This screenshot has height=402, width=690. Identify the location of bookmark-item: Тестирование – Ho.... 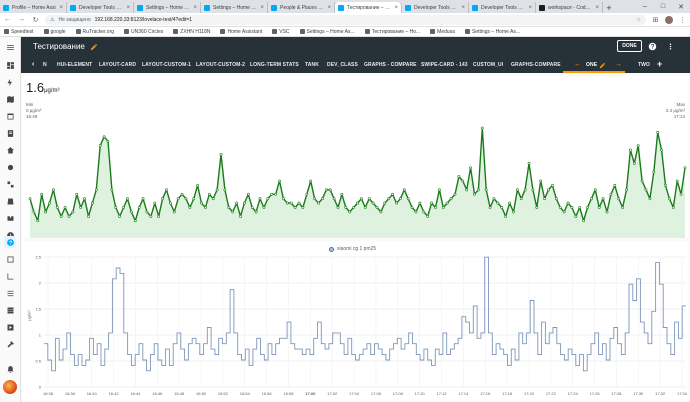
(392, 32).